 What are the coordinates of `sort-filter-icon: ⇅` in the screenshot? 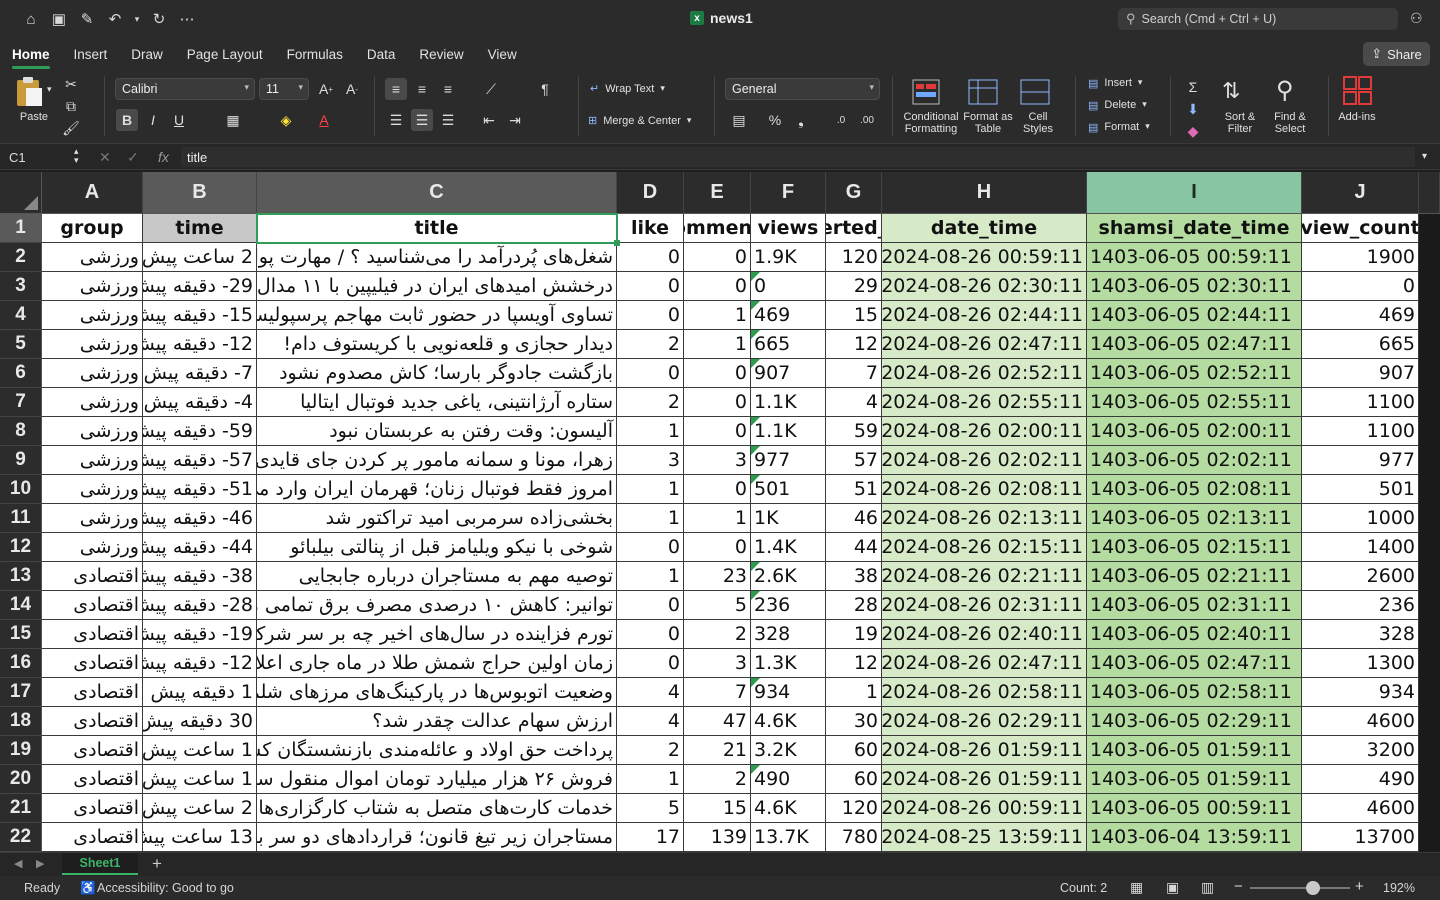 It's located at (1231, 91).